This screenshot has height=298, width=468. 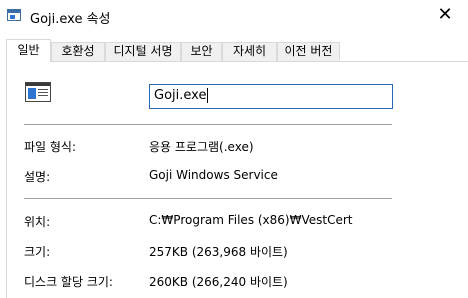 What do you see at coordinates (208, 95) in the screenshot?
I see `text-caret` at bounding box center [208, 95].